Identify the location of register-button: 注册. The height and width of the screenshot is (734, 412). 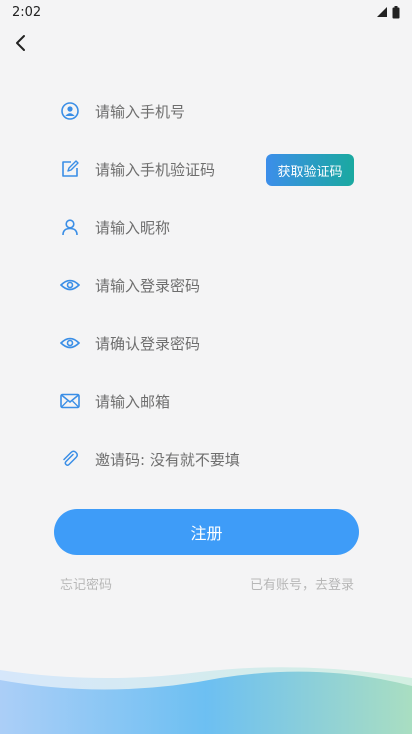
(206, 532).